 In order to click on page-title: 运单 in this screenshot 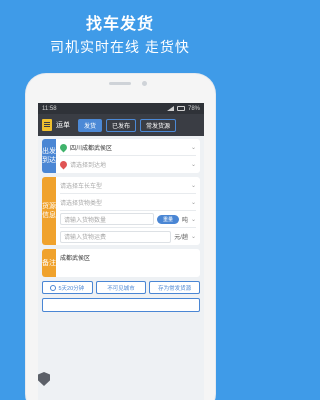, I will do `click(63, 125)`.